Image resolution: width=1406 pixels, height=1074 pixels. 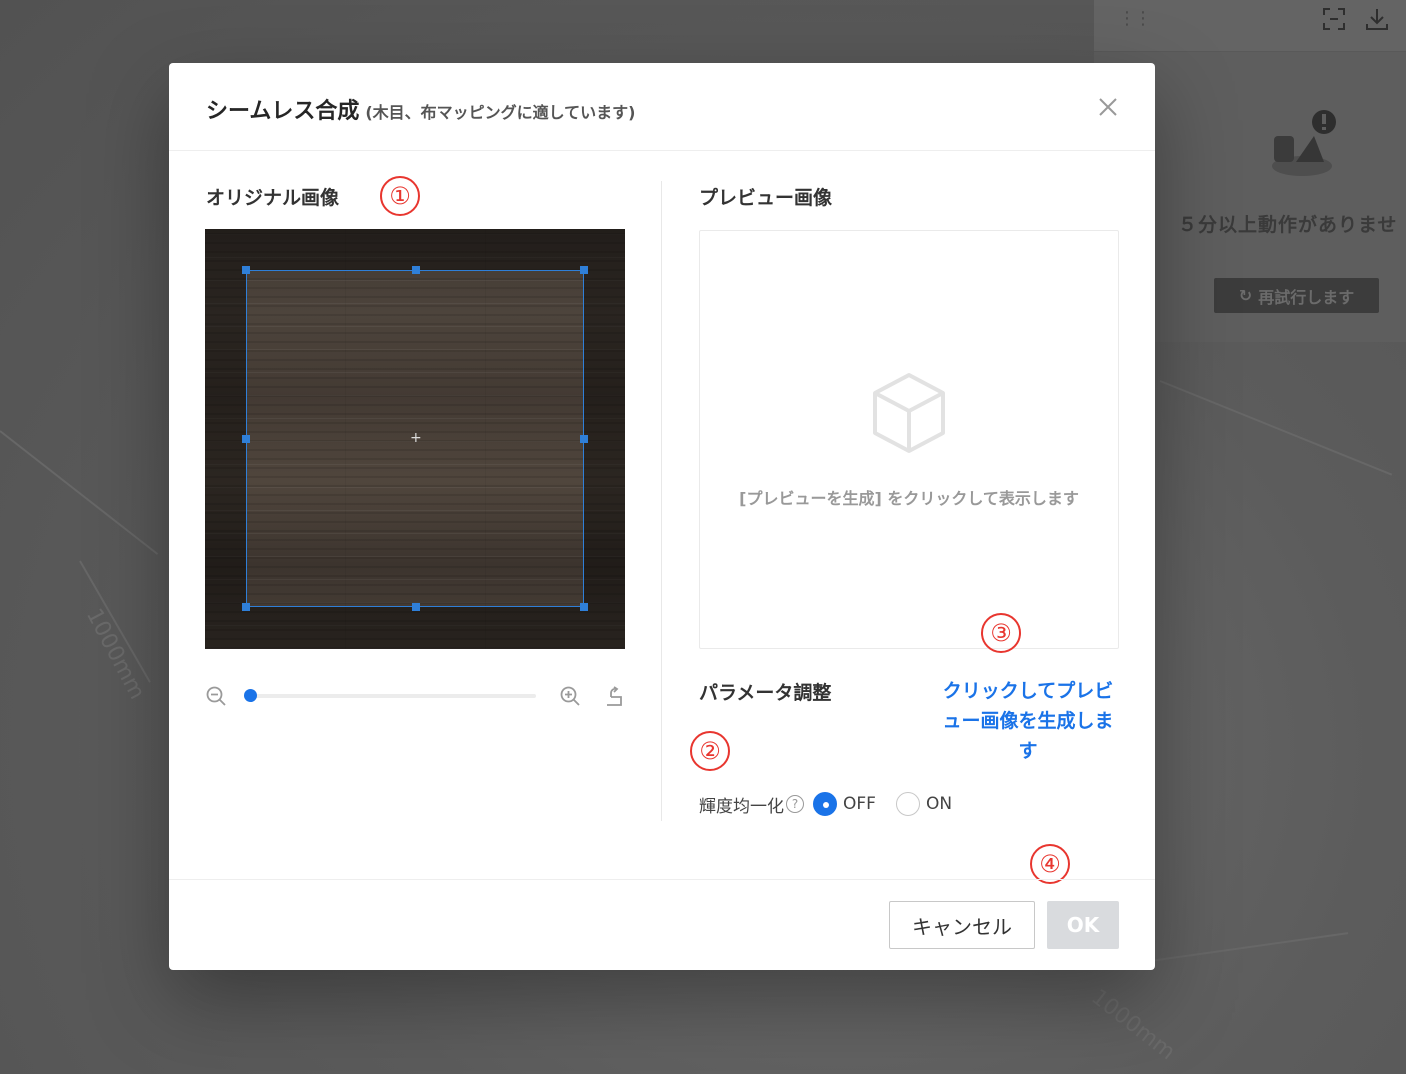 What do you see at coordinates (500, 112) in the screenshot?
I see `dialog-subtitle: (木目、布マッピングに適しています)` at bounding box center [500, 112].